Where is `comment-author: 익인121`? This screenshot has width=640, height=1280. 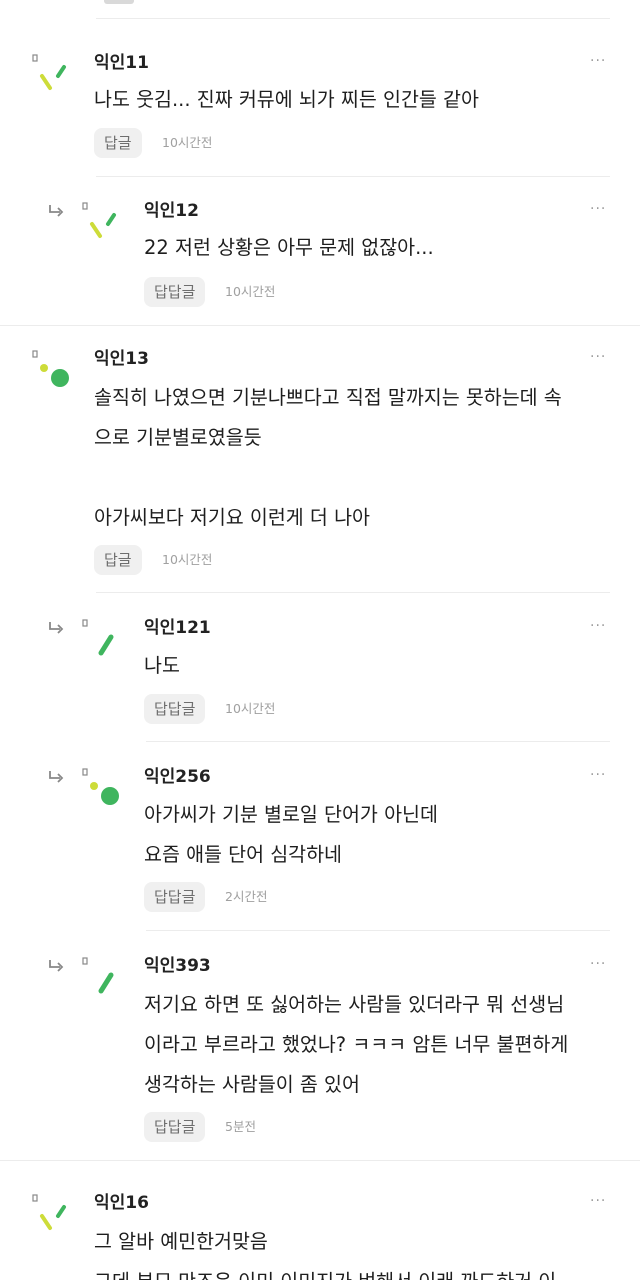 comment-author: 익인121 is located at coordinates (177, 628).